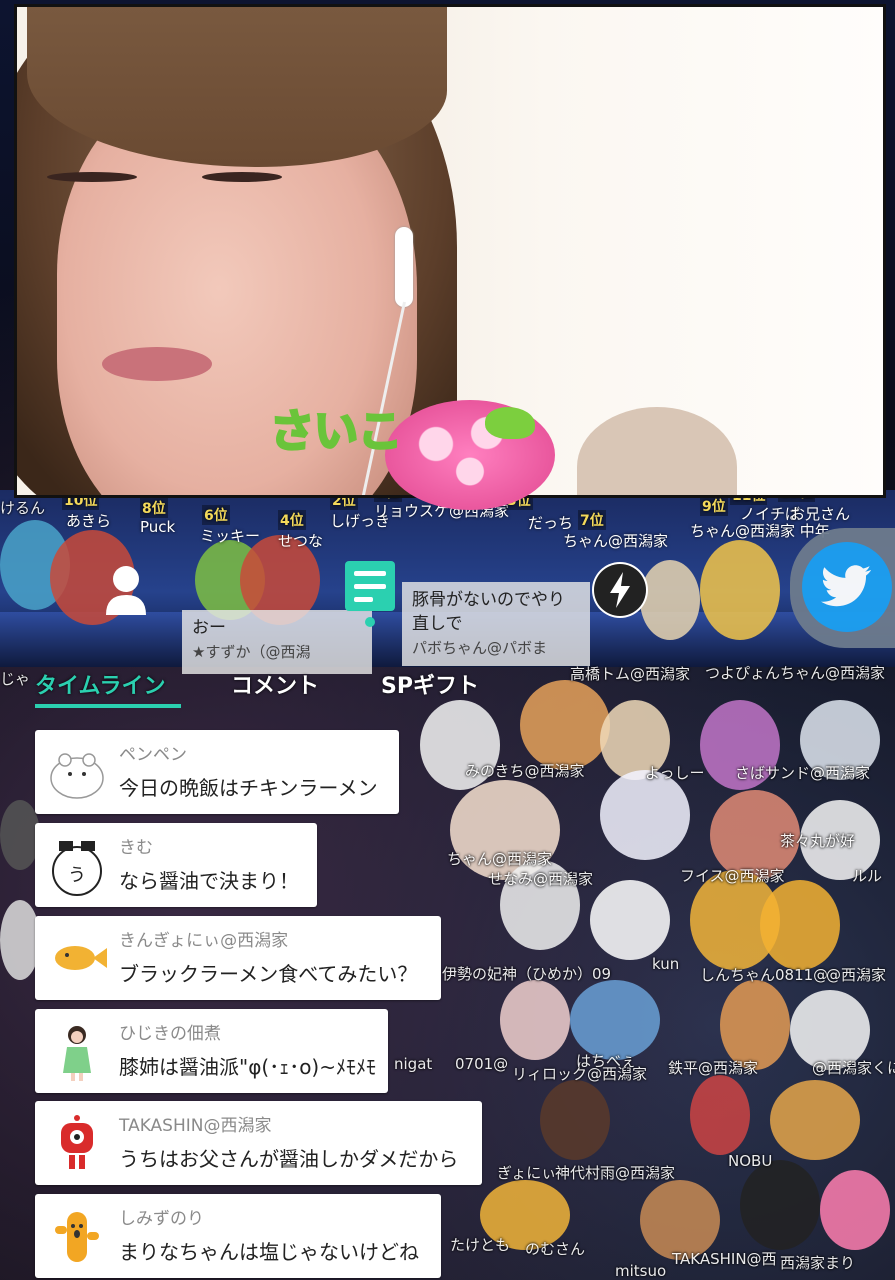 Image resolution: width=895 pixels, height=1280 pixels. What do you see at coordinates (818, 841) in the screenshot?
I see `bg-user-name: 茶々丸が好` at bounding box center [818, 841].